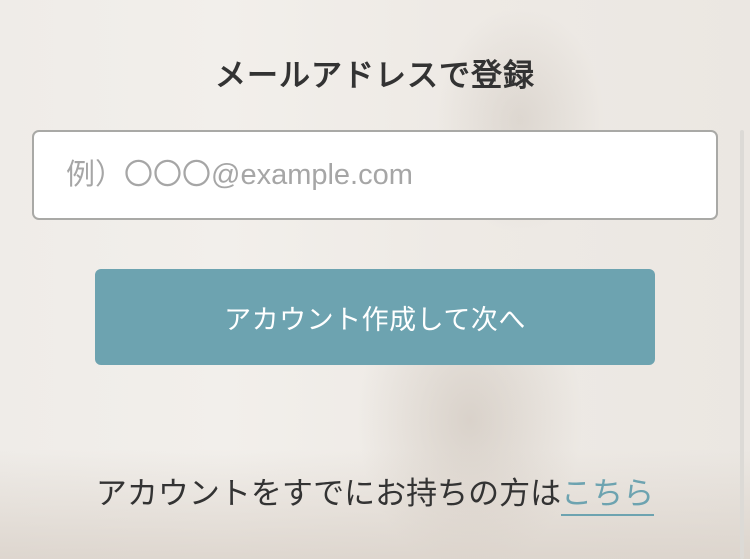 The height and width of the screenshot is (559, 750). Describe the element at coordinates (375, 76) in the screenshot. I see `page-title: メールアドレスで登録` at that location.